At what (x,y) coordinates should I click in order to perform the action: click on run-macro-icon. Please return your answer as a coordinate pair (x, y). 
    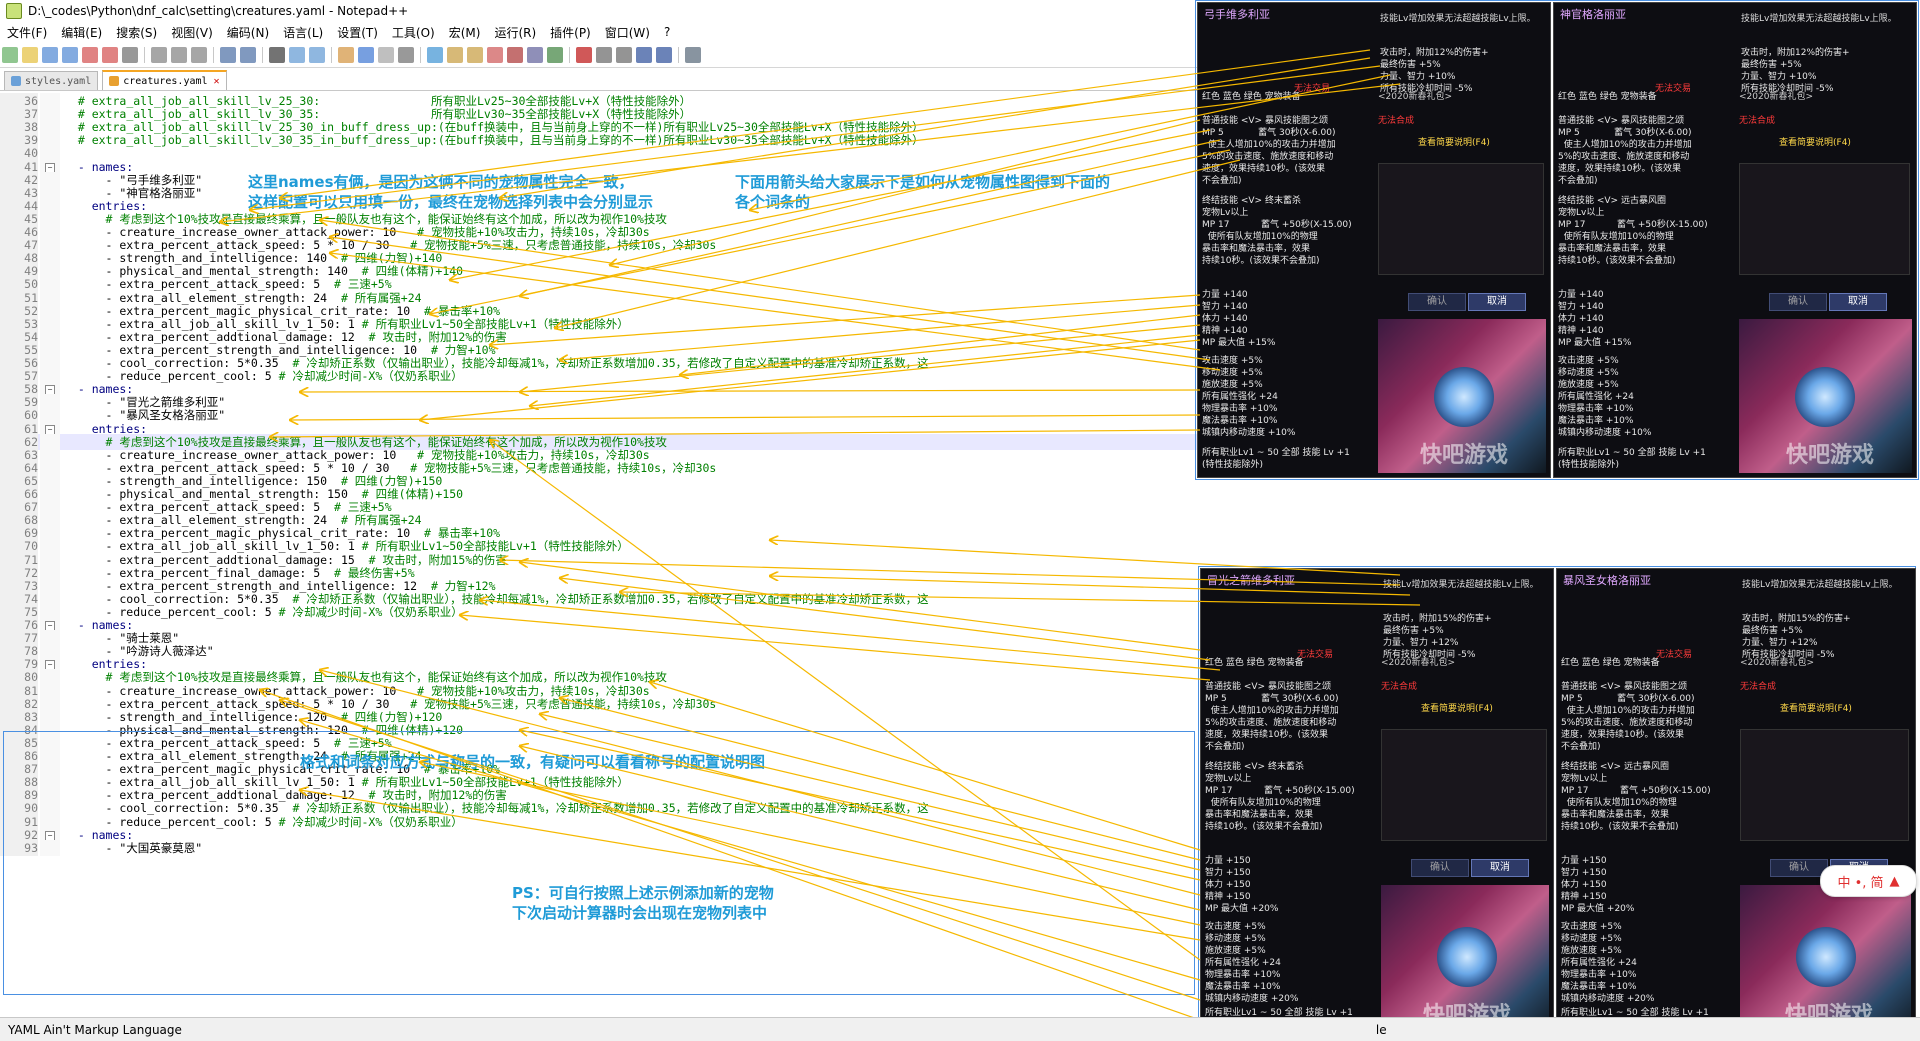
    Looking at the image, I should click on (644, 55).